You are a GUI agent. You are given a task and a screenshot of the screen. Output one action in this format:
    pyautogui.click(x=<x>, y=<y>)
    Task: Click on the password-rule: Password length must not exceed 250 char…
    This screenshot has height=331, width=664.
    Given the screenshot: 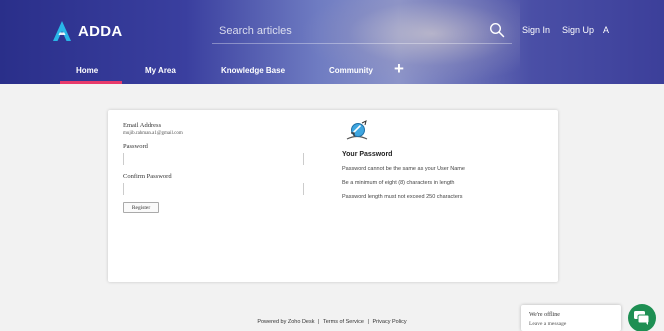 What is the action you would take?
    pyautogui.click(x=402, y=197)
    